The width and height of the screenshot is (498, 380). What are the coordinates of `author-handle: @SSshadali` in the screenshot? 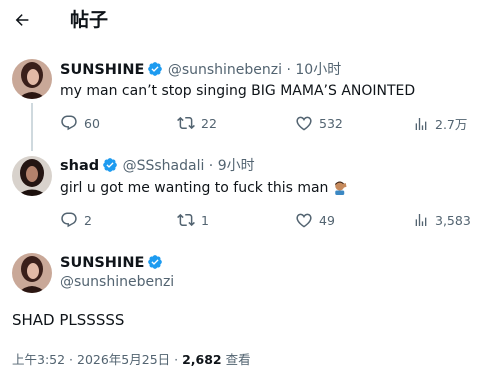 It's located at (164, 166).